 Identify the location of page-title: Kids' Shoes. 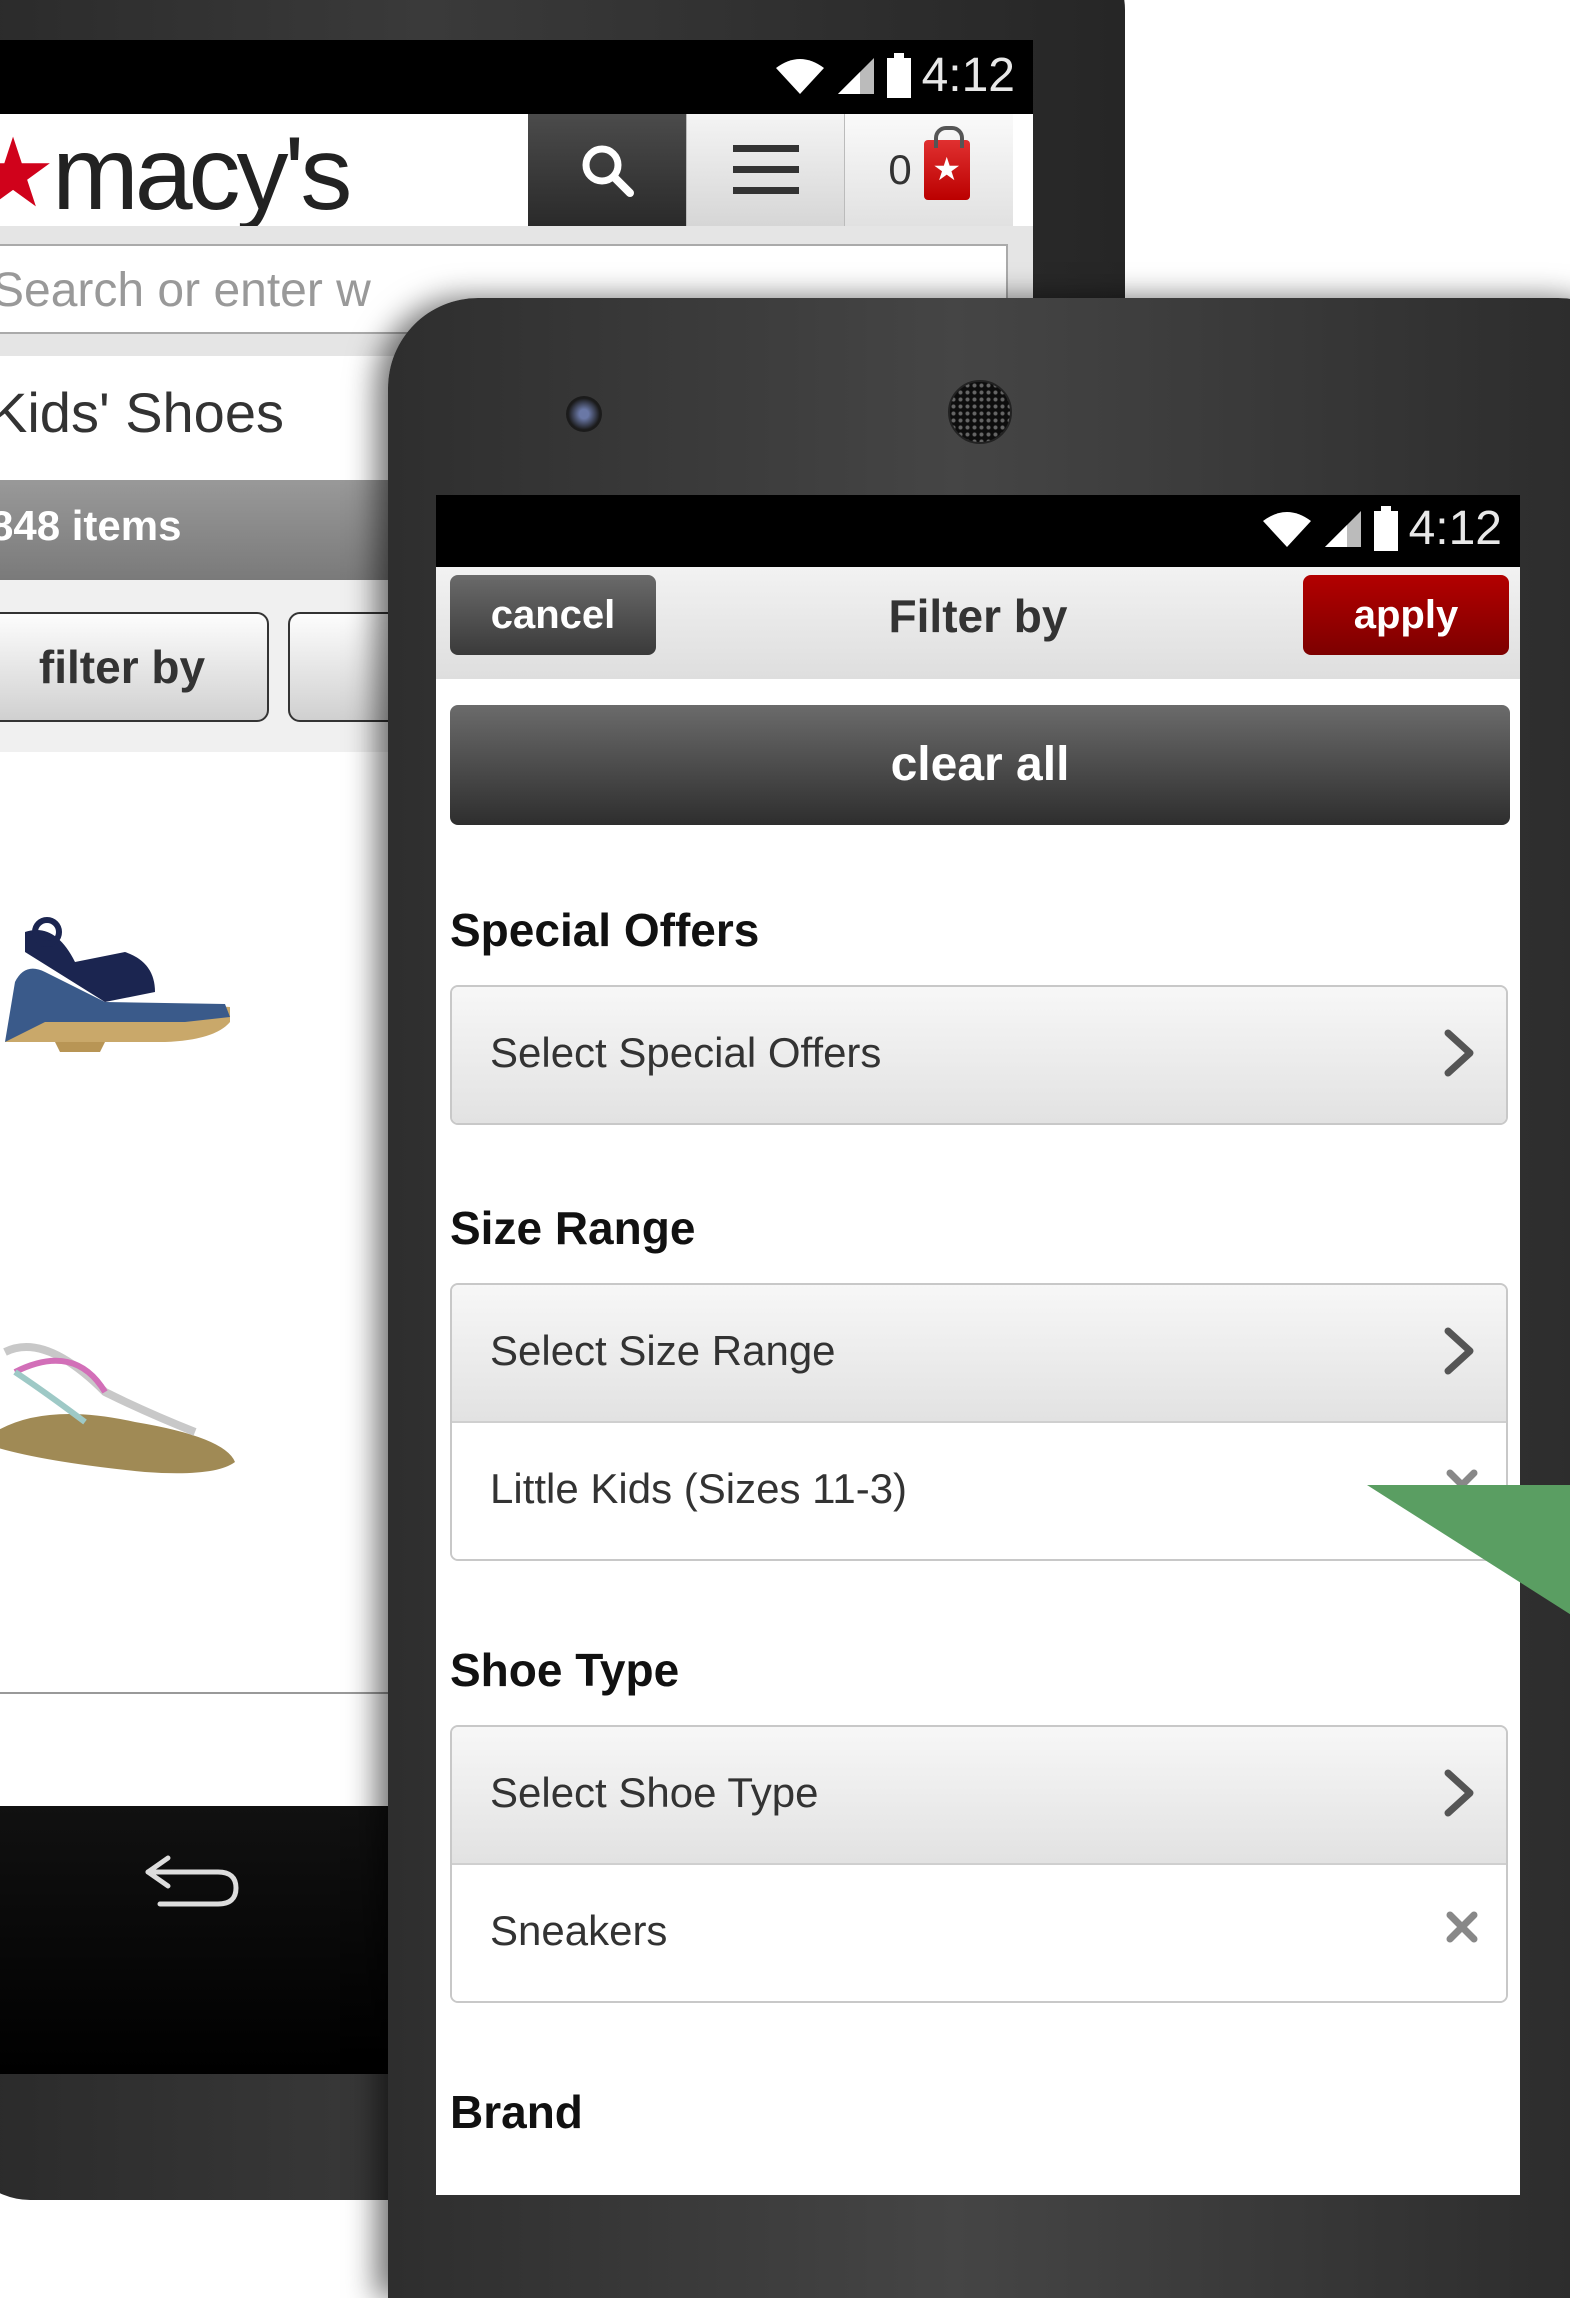
(142, 412).